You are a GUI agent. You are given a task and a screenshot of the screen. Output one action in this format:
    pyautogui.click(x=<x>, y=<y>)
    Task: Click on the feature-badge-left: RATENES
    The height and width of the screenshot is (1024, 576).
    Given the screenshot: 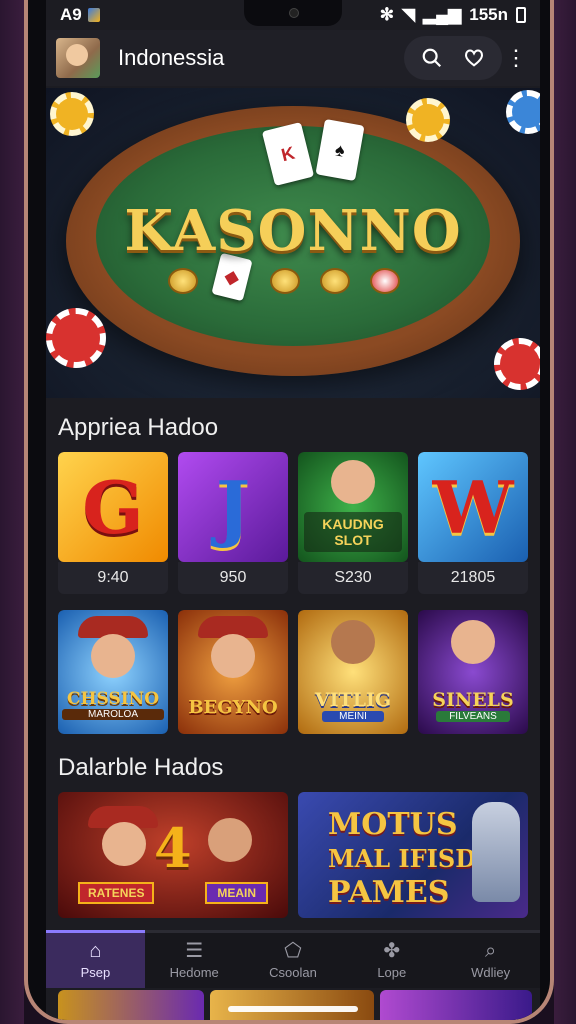 What is the action you would take?
    pyautogui.click(x=116, y=893)
    